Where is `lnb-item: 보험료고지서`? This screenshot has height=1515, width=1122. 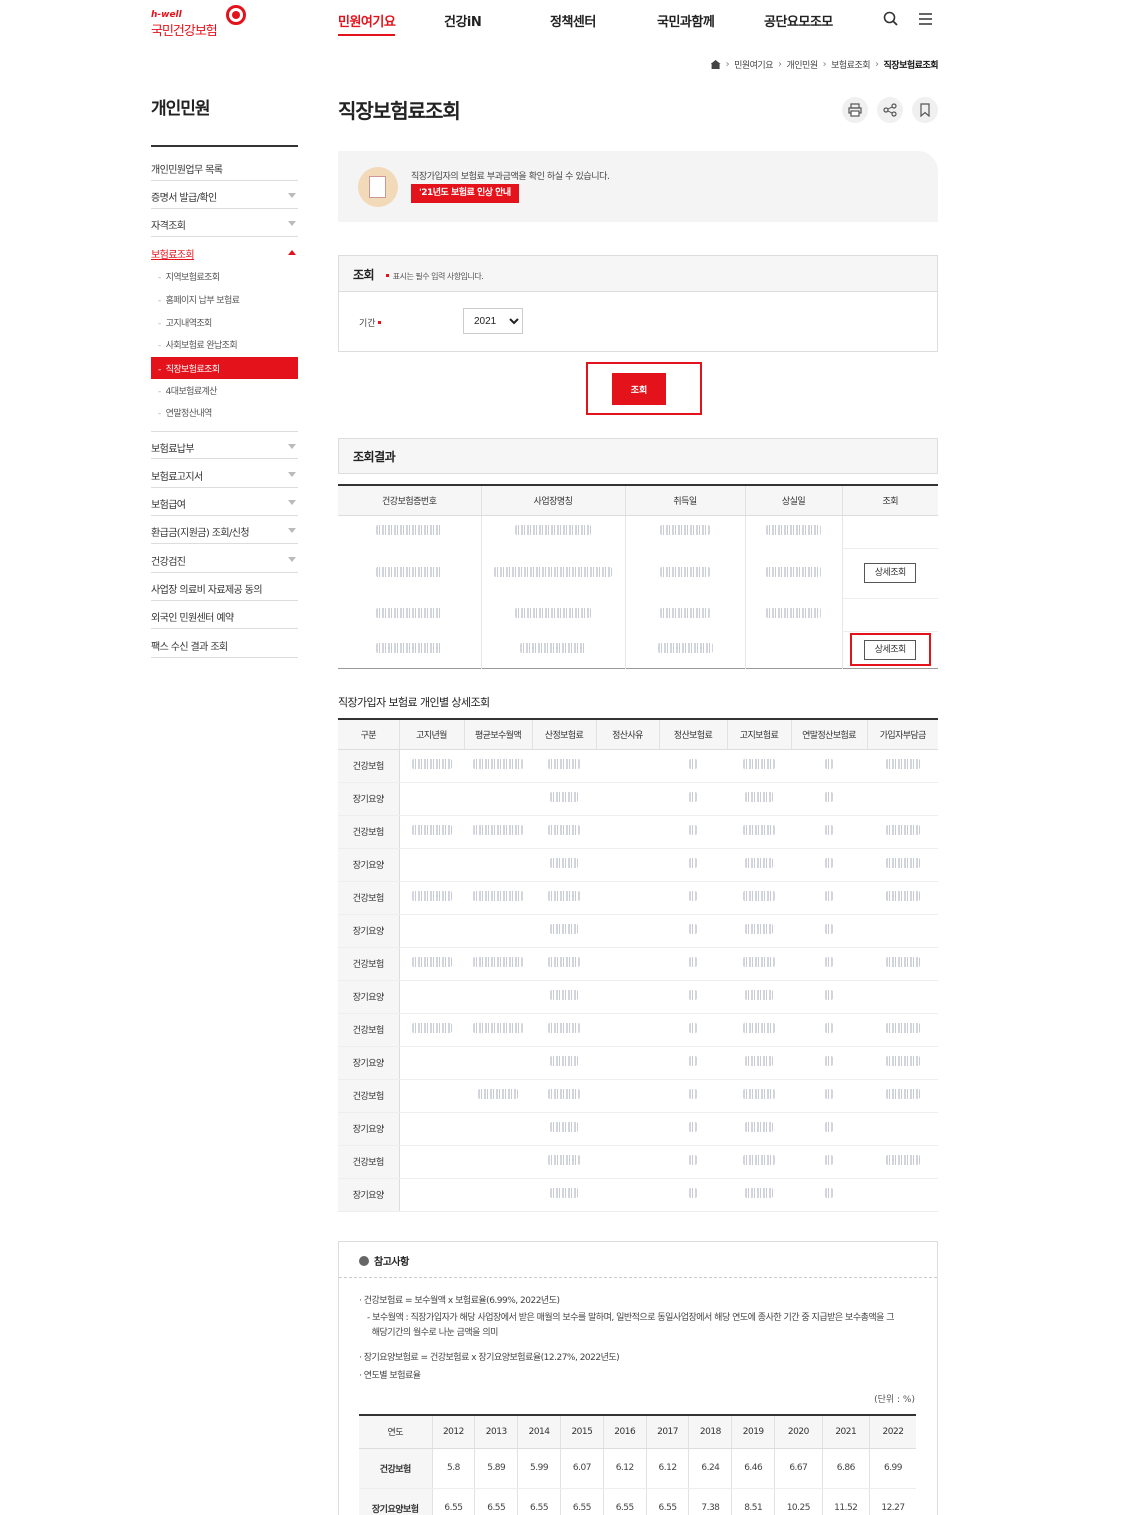
lnb-item: 보험료고지서 is located at coordinates (224, 474).